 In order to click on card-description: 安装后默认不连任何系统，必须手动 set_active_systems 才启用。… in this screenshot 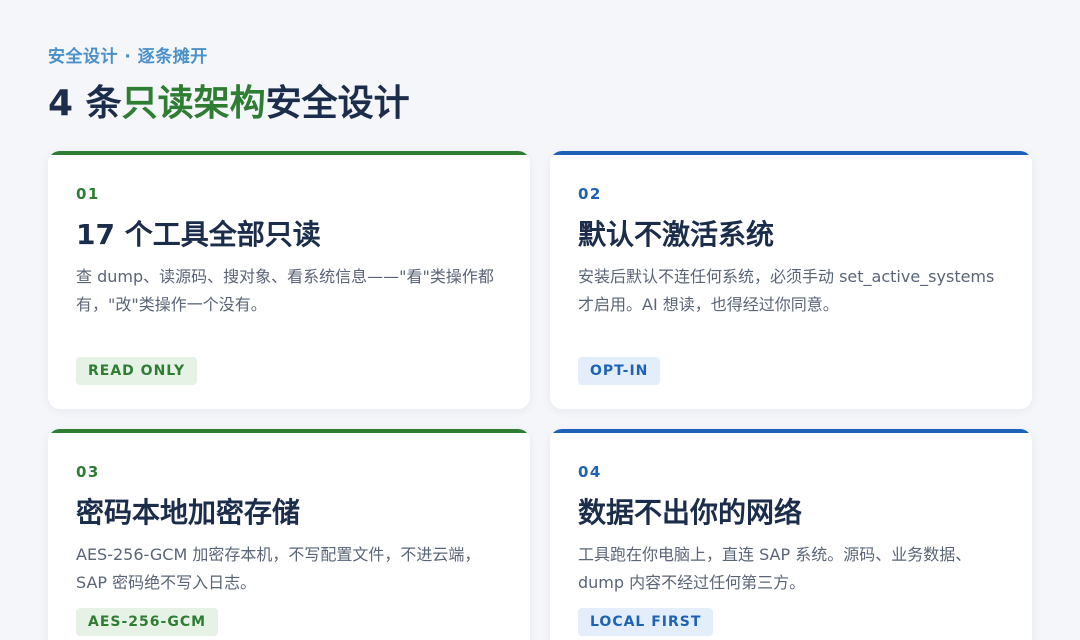, I will do `click(786, 290)`.